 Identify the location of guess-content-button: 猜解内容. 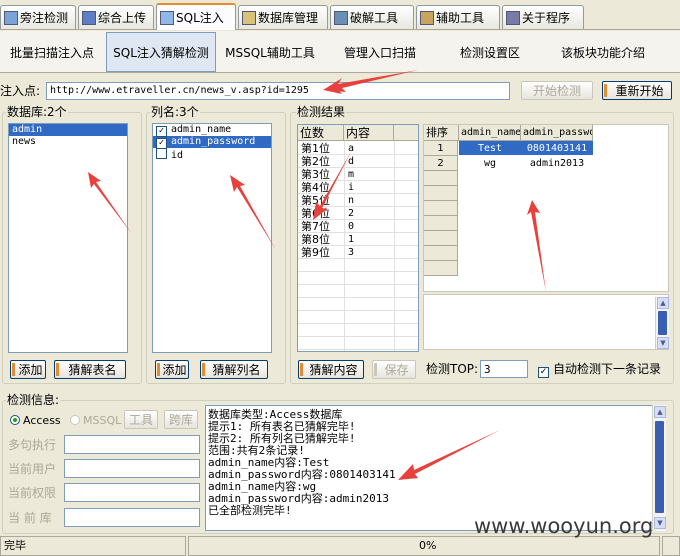
(331, 369).